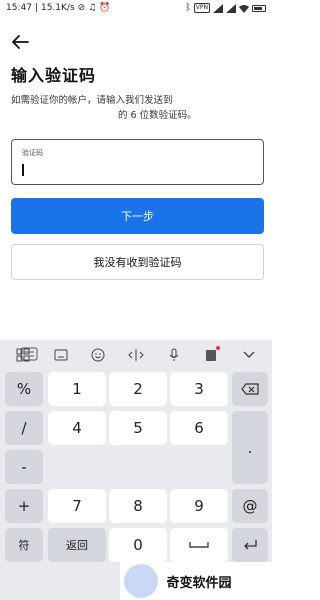  What do you see at coordinates (138, 389) in the screenshot?
I see `digit-2-key: 2` at bounding box center [138, 389].